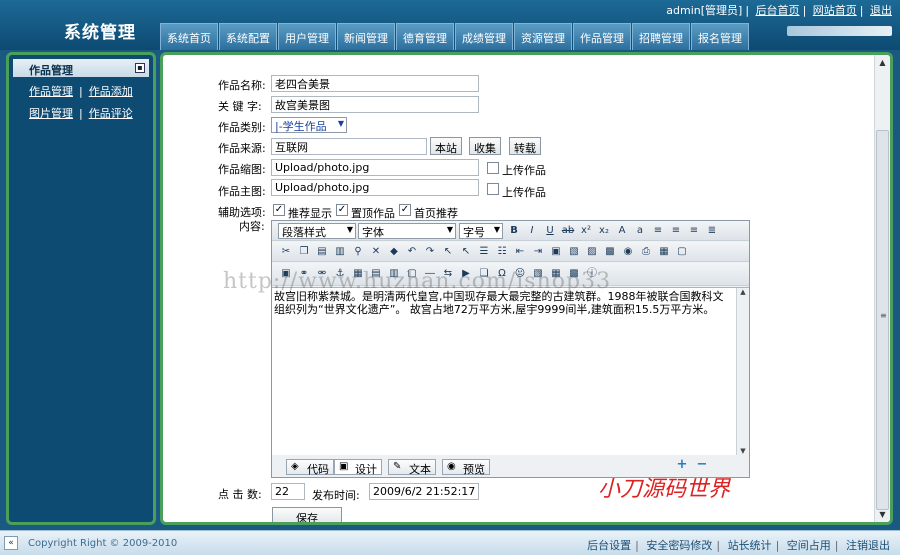 This screenshot has width=900, height=555. I want to click on footer-link-space: 空间占用, so click(809, 545).